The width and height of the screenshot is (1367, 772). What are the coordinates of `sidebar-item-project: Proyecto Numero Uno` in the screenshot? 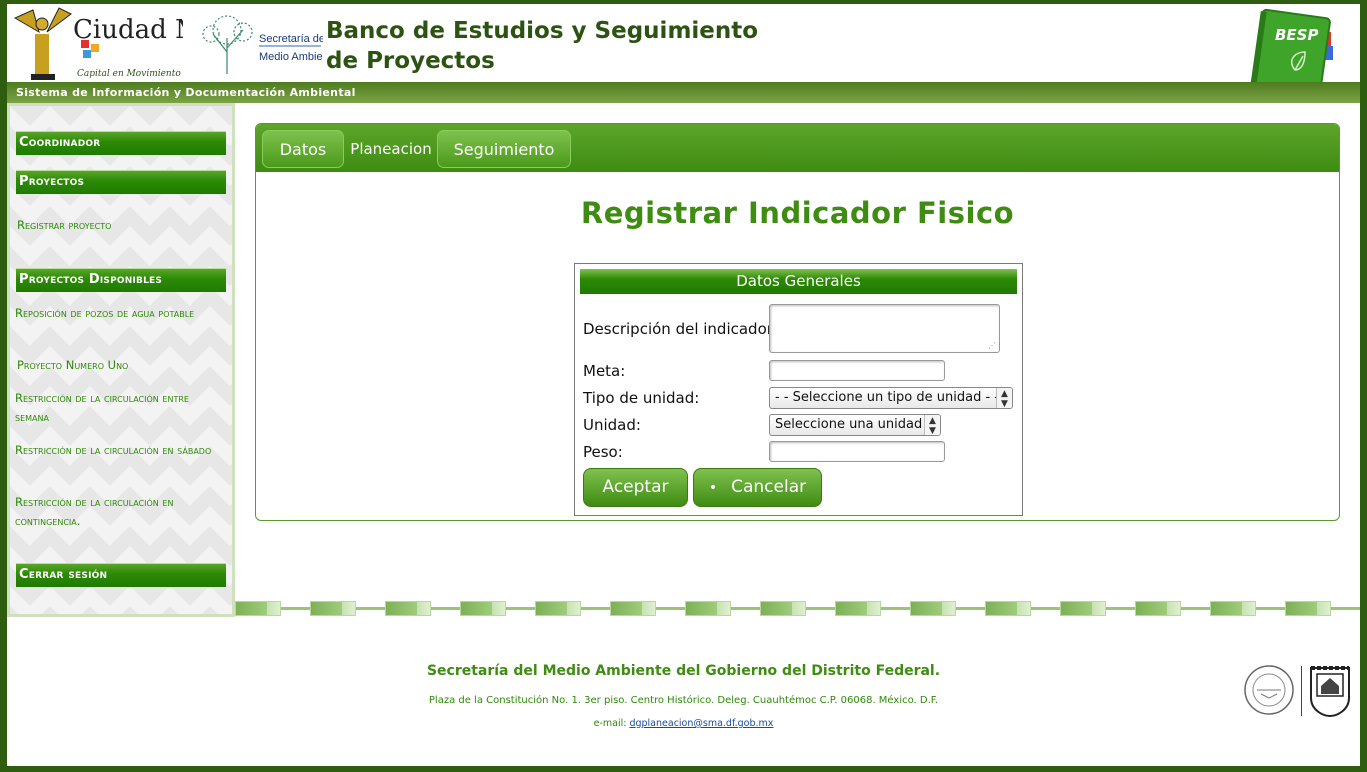 It's located at (117, 365).